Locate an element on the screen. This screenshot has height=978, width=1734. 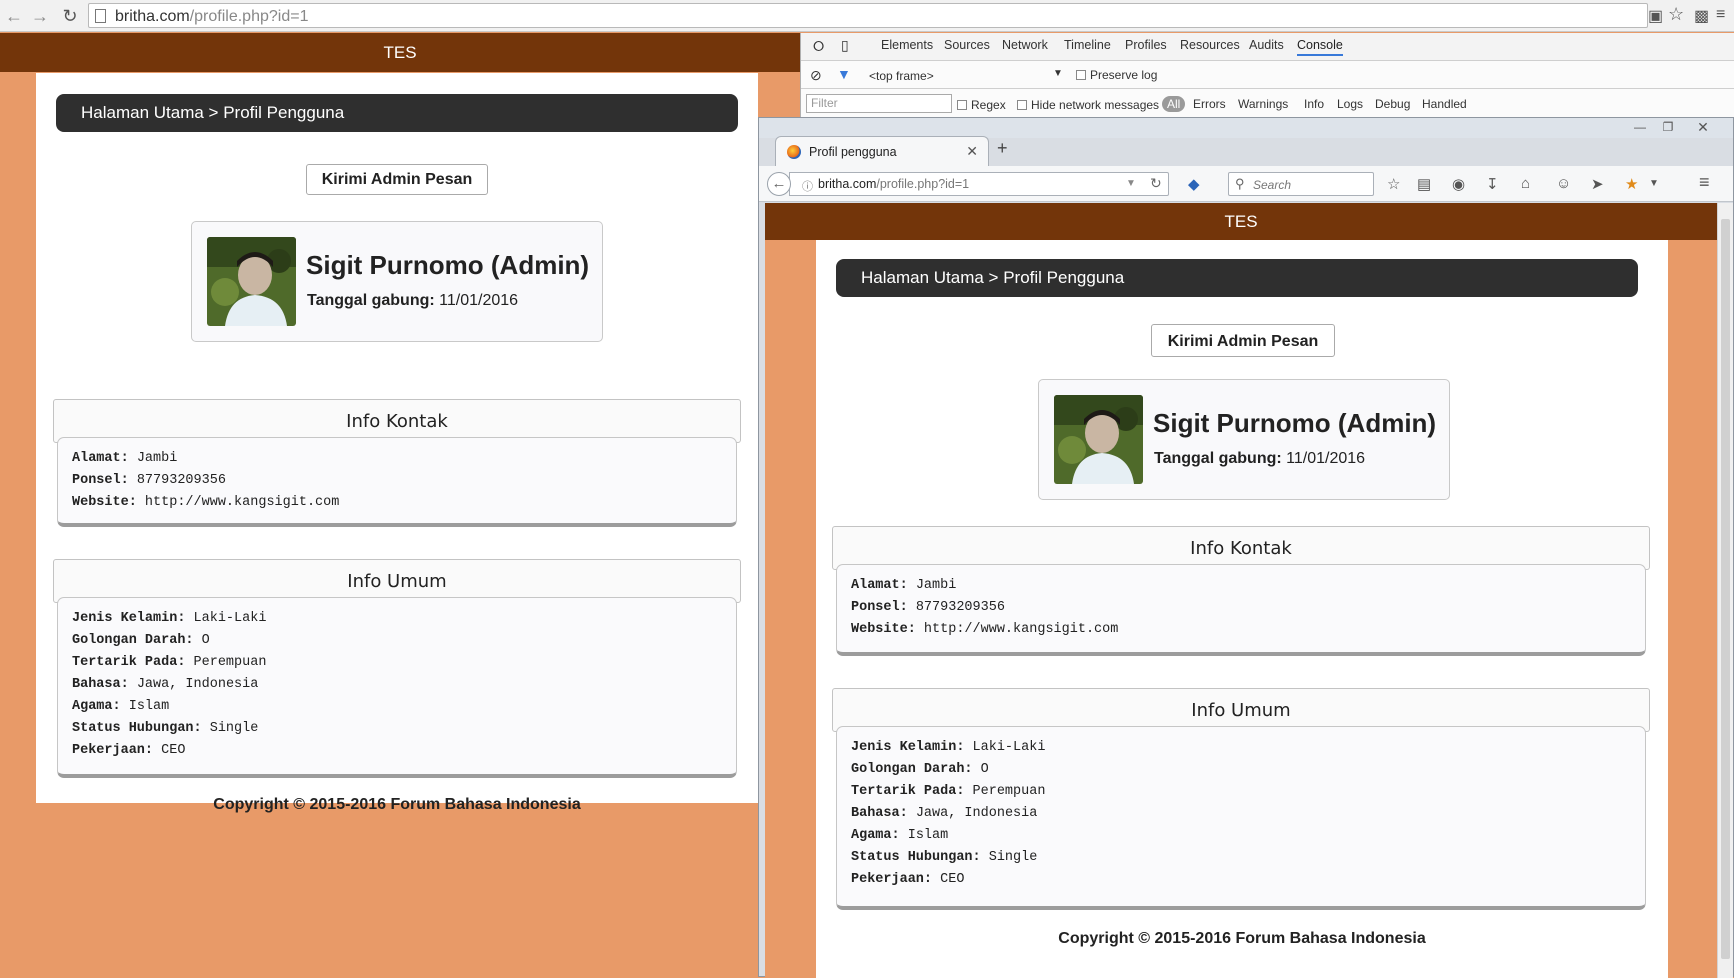
reading-list-icon: ▤ is located at coordinates (1424, 184).